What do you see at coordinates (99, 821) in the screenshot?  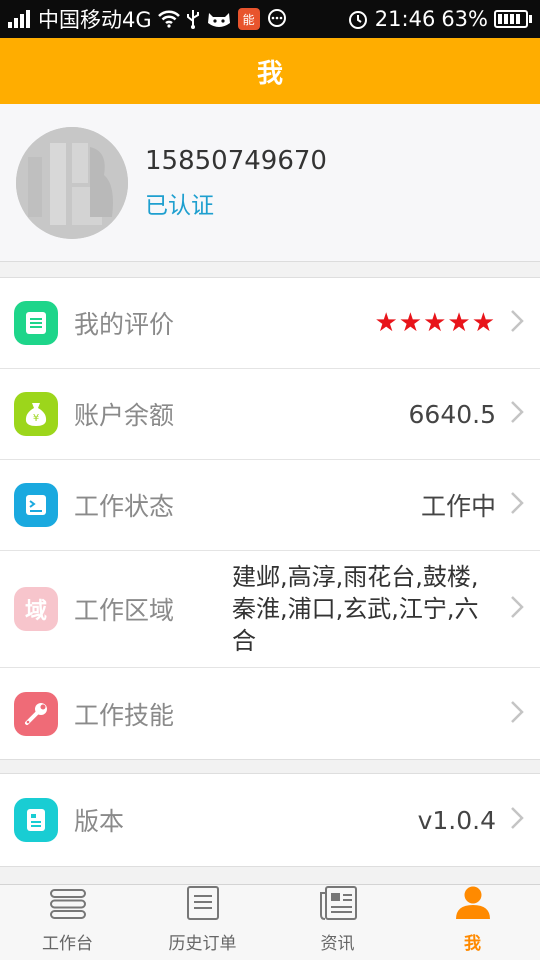 I see `version-label: 版本` at bounding box center [99, 821].